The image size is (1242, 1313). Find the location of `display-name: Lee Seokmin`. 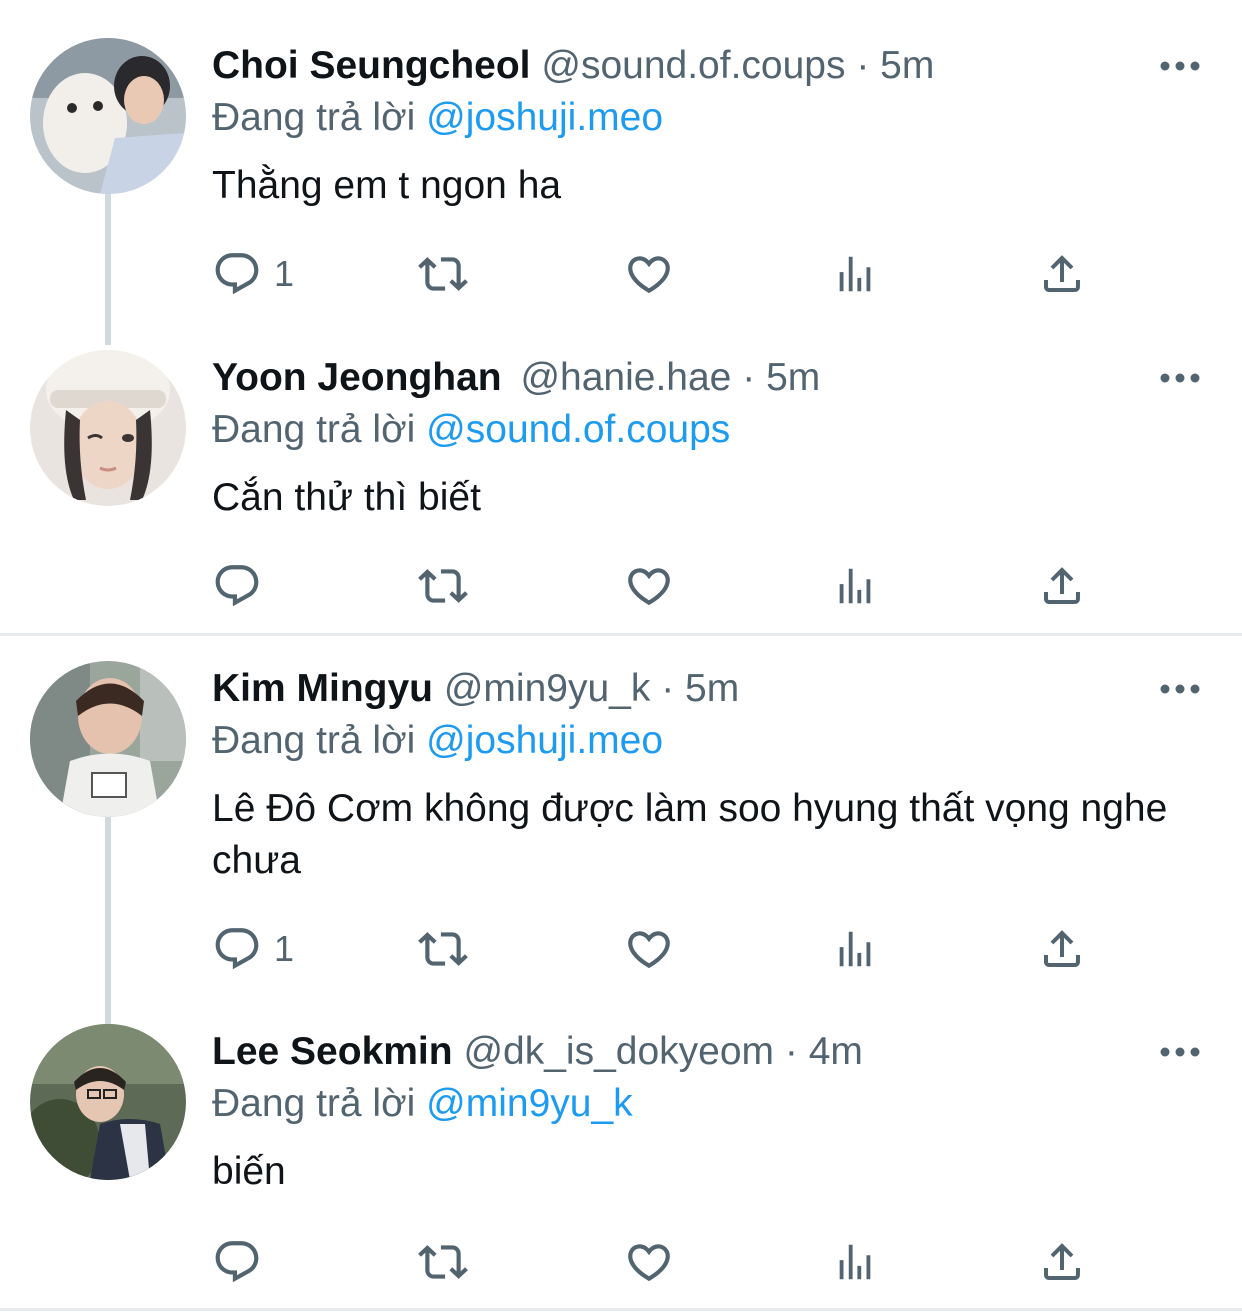

display-name: Lee Seokmin is located at coordinates (332, 1051).